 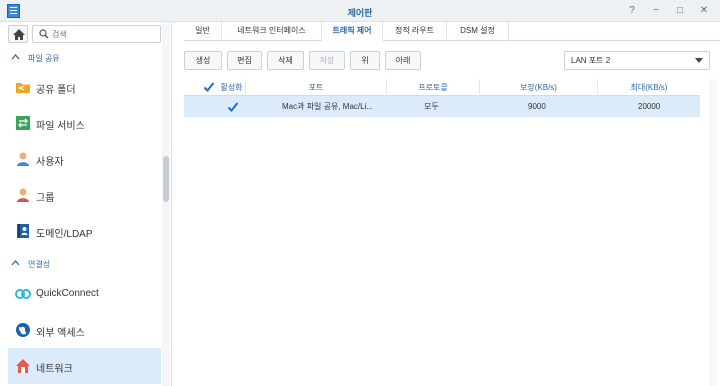 I want to click on enabled-checkbox-icon, so click(x=233, y=107).